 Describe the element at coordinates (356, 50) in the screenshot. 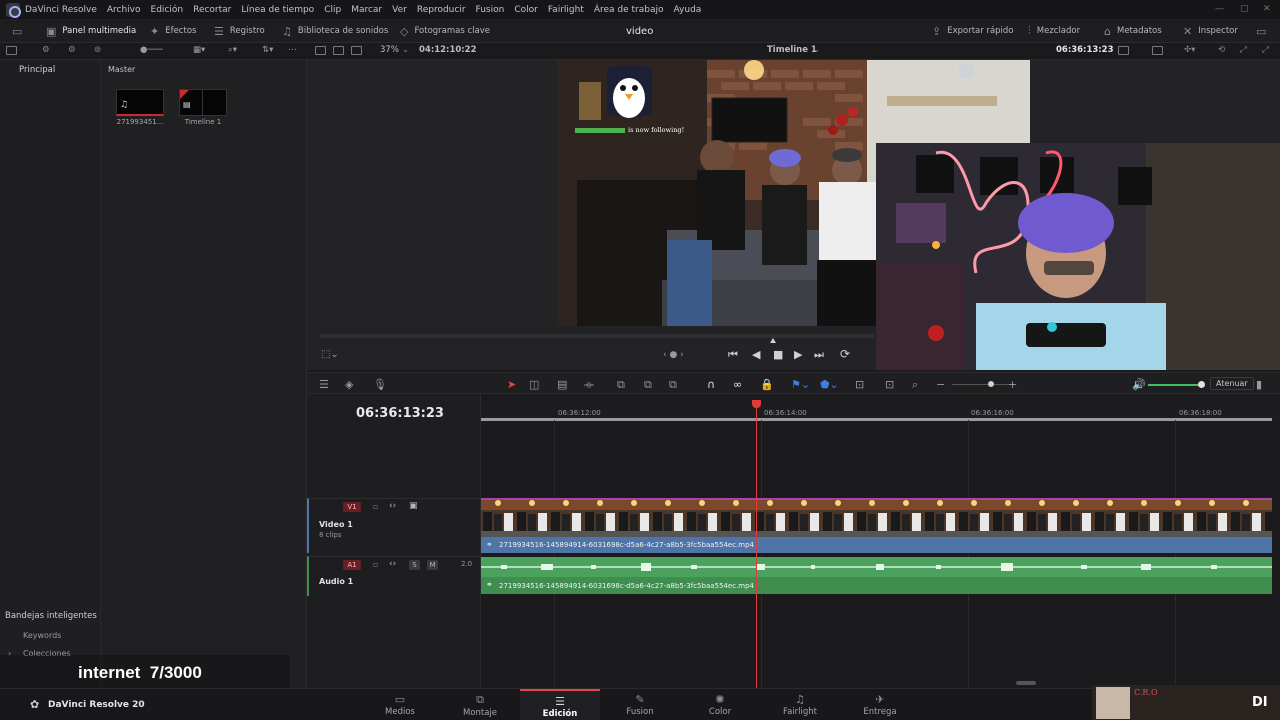

I see `dual-viewer-icon` at that location.